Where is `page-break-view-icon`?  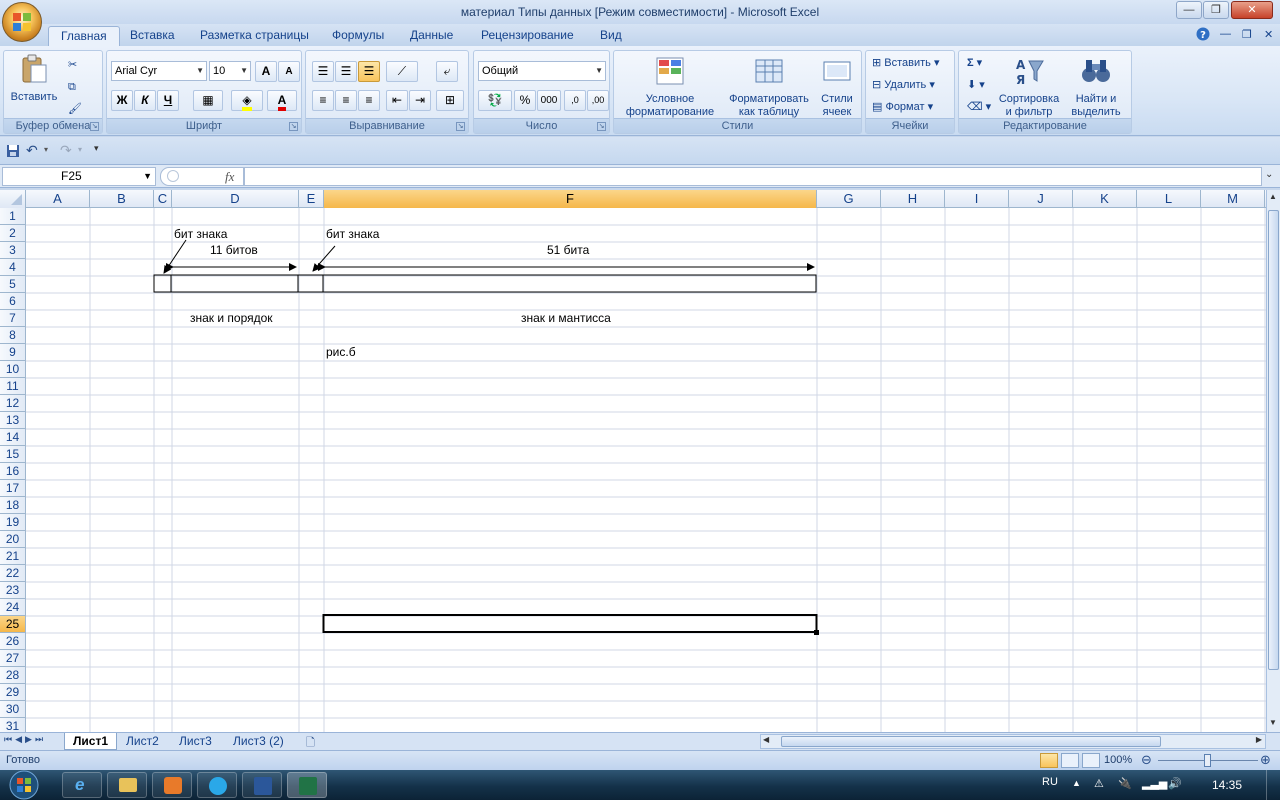 page-break-view-icon is located at coordinates (1091, 760).